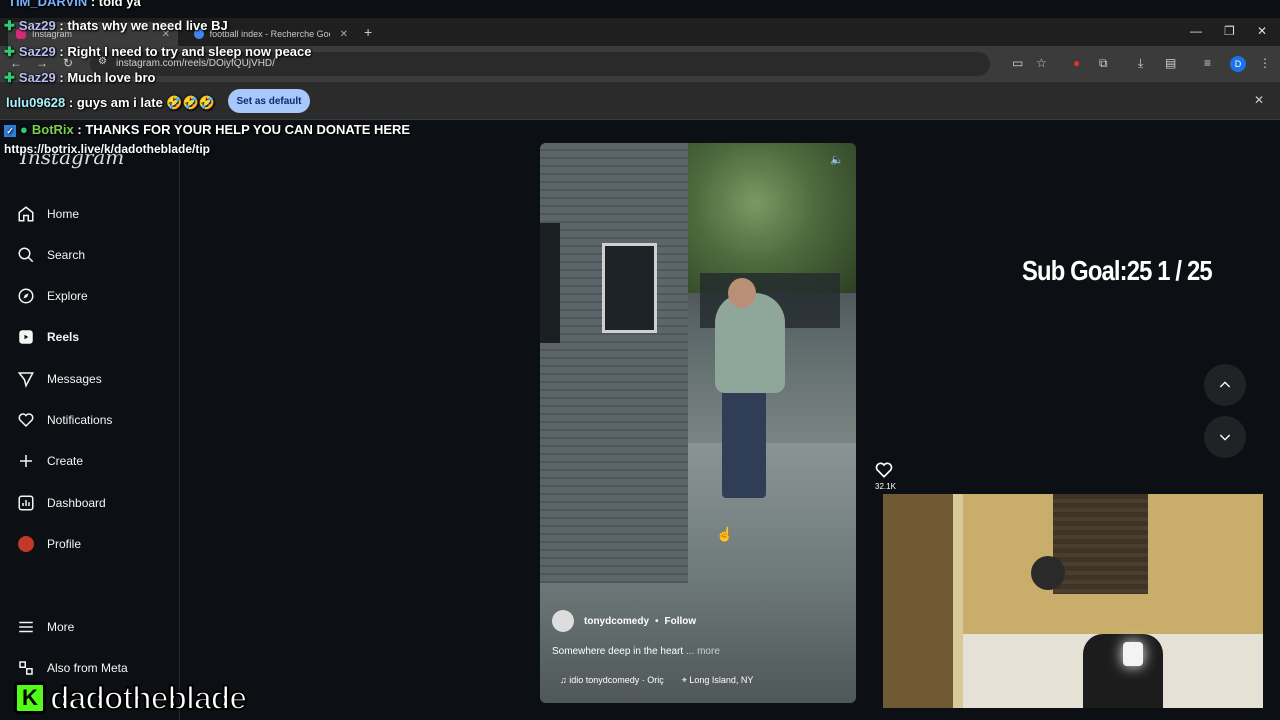 The height and width of the screenshot is (720, 1280). What do you see at coordinates (563, 621) in the screenshot?
I see `author-avatar` at bounding box center [563, 621].